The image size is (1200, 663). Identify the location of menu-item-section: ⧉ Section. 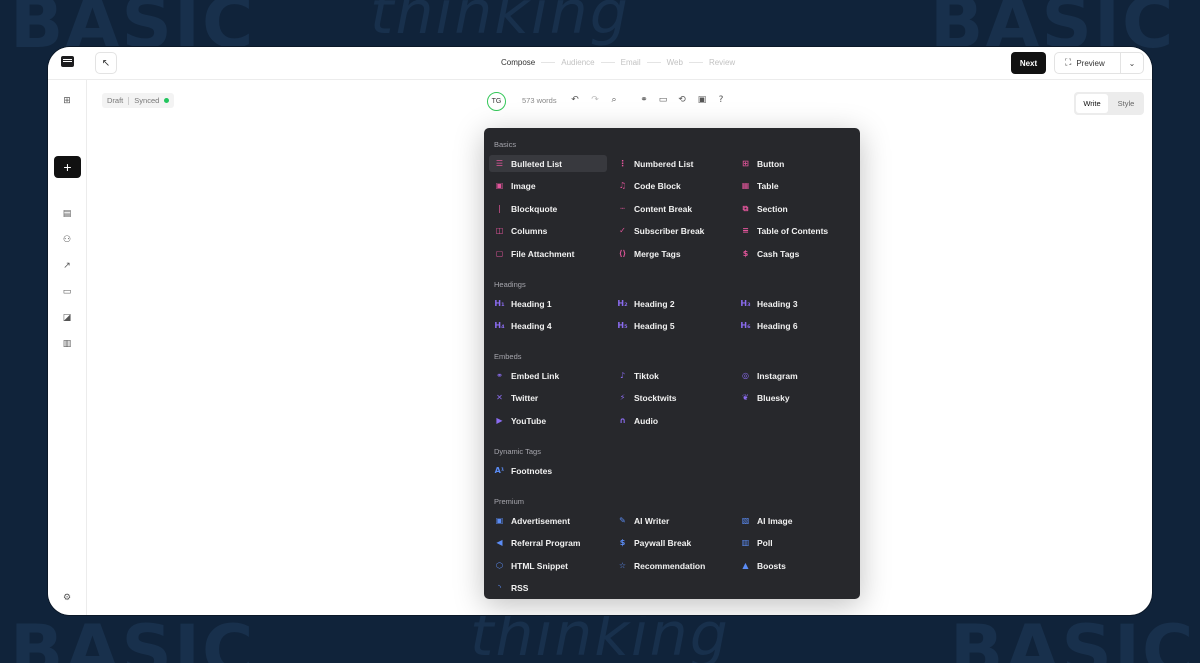
(794, 208).